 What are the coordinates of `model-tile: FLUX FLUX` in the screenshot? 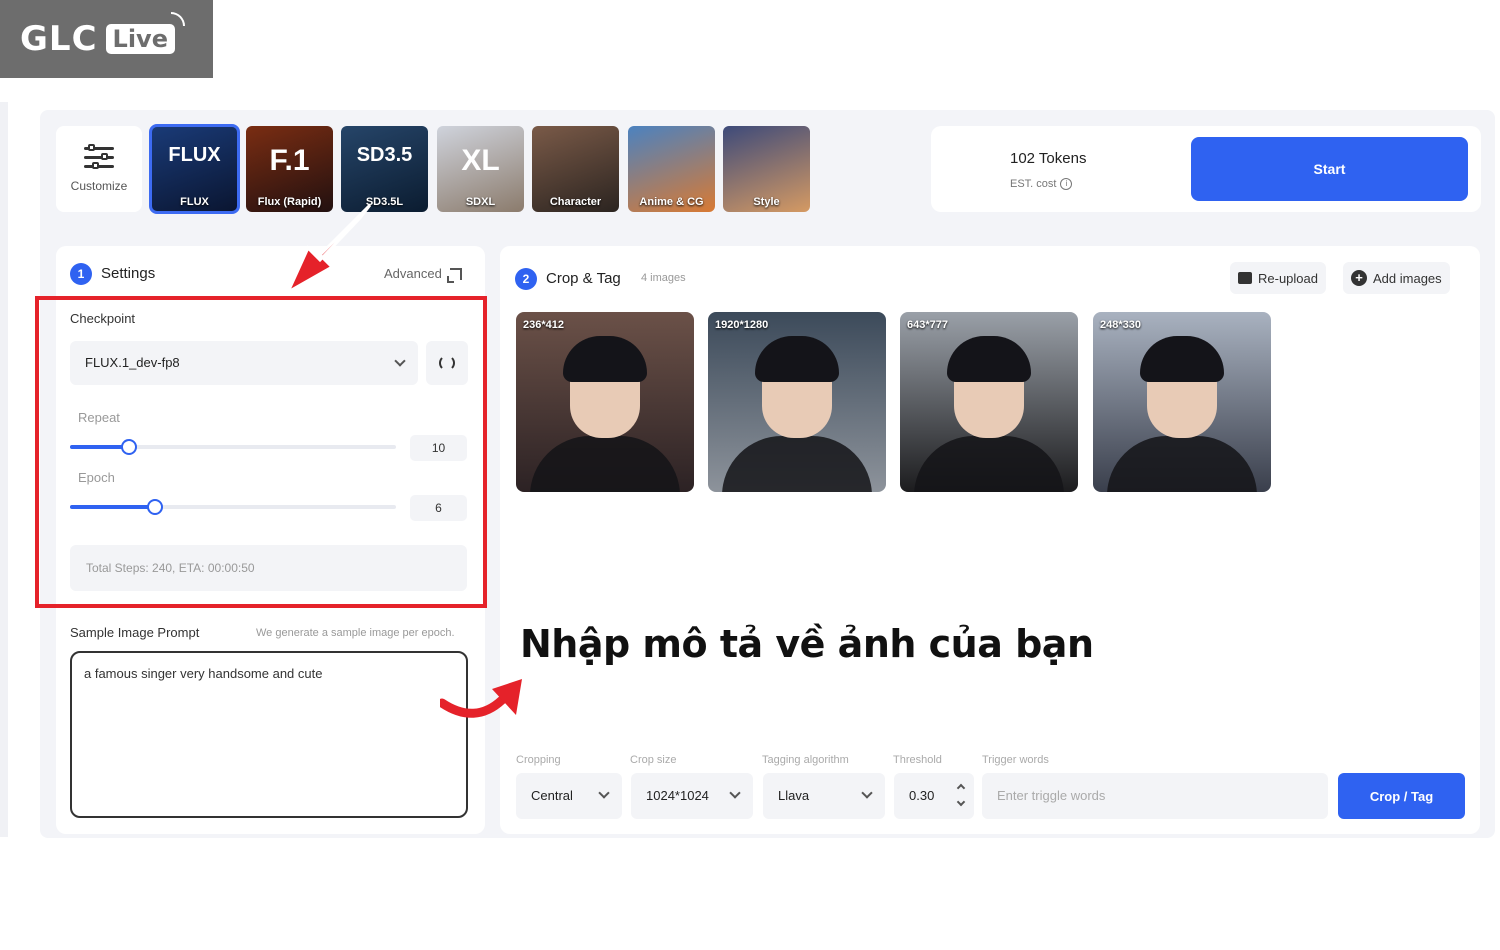 It's located at (194, 169).